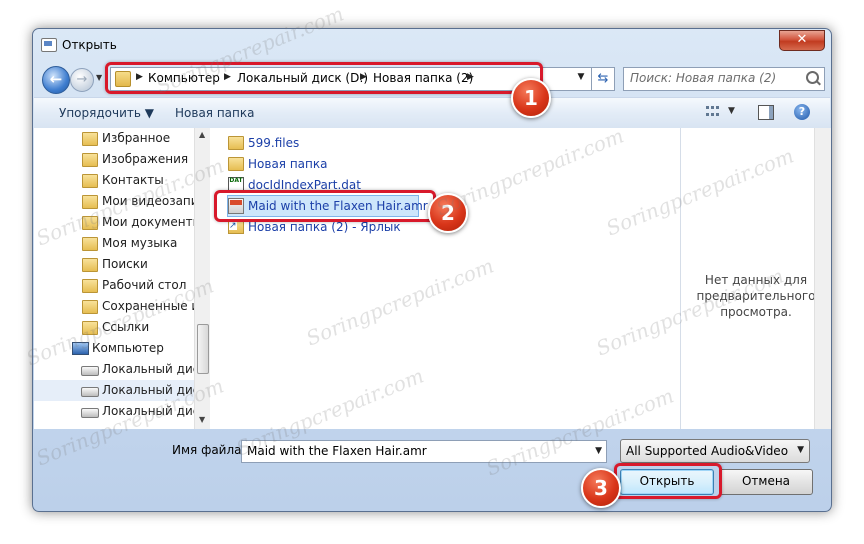 This screenshot has width=864, height=544. I want to click on nav-item-pictures: Изображения, so click(114, 159).